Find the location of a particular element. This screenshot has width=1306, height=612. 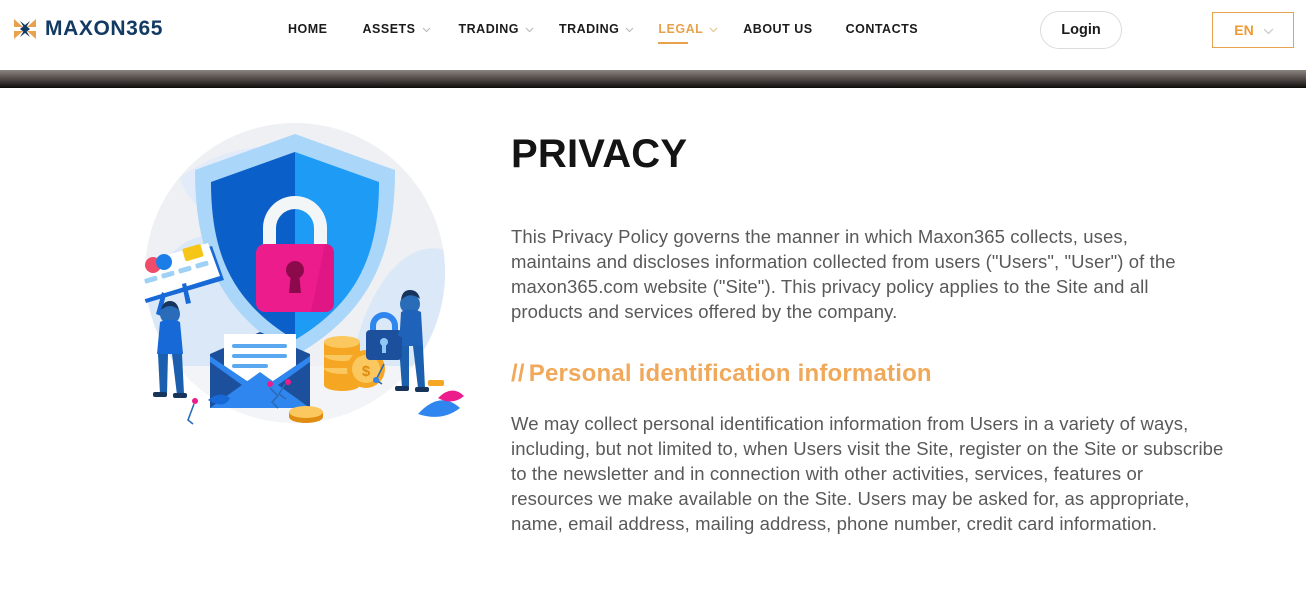

nav-label: LEGAL is located at coordinates (681, 29).